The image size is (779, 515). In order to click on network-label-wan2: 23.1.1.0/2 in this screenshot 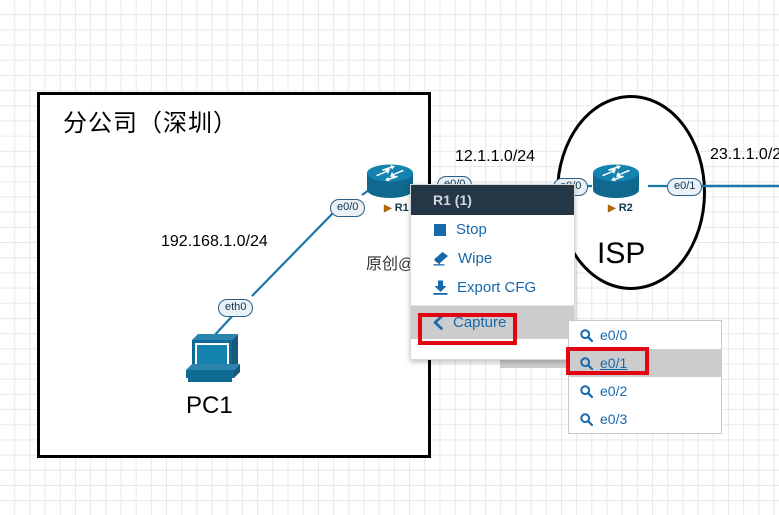, I will do `click(744, 154)`.